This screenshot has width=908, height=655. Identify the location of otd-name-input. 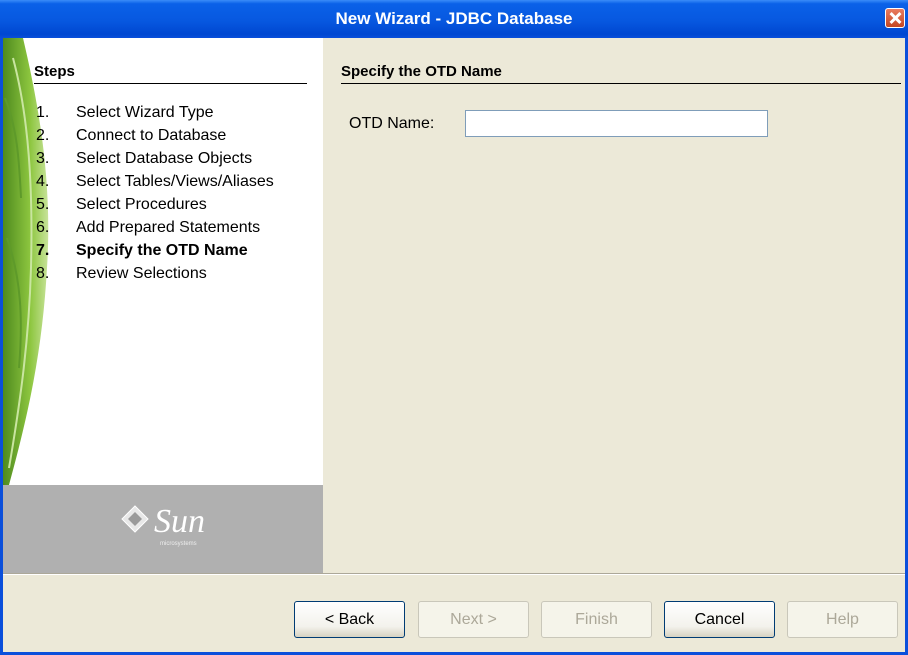
(616, 123).